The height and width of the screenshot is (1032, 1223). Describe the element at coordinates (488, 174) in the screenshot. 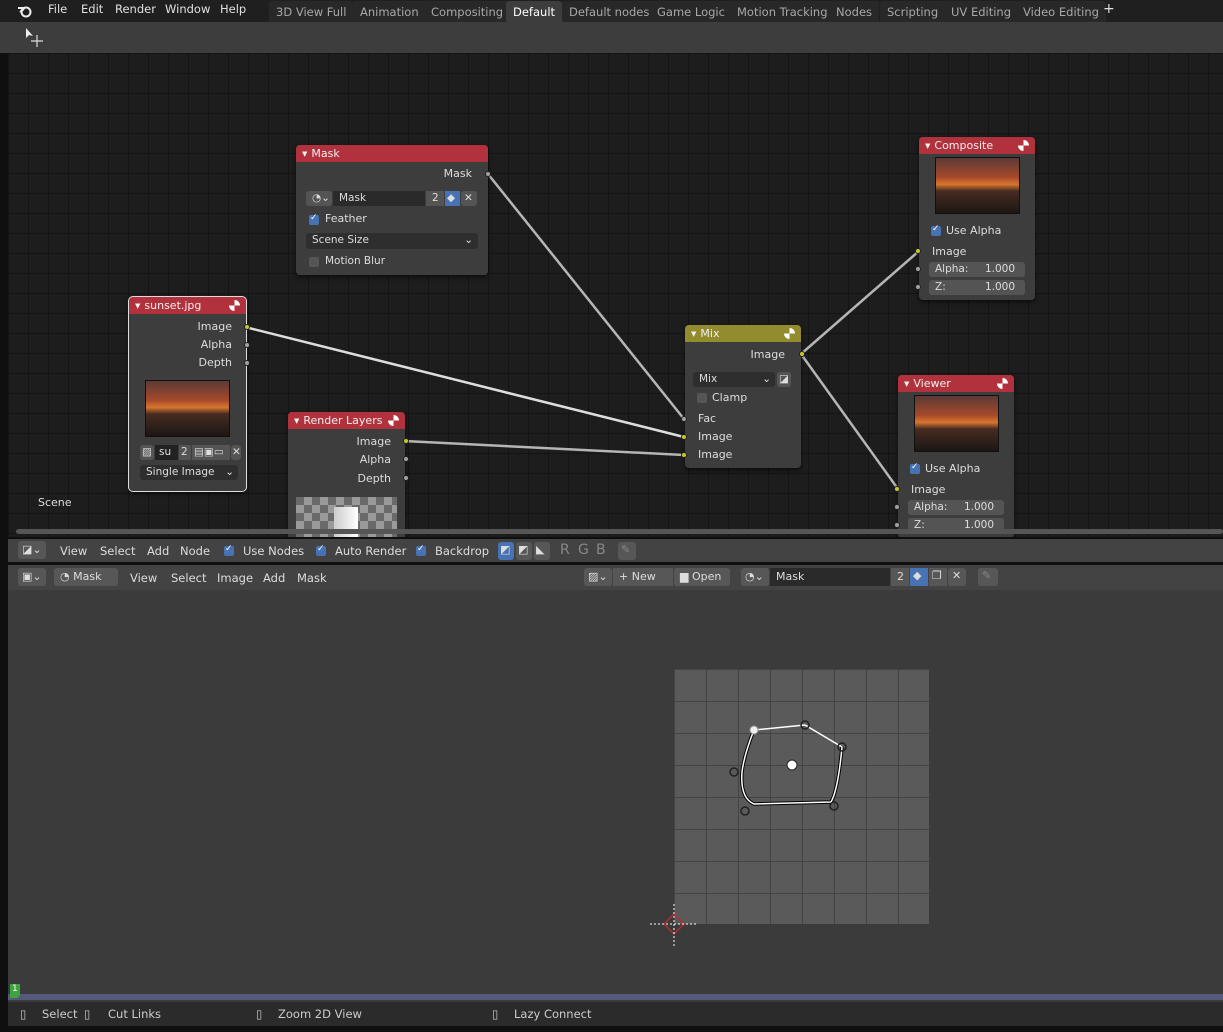

I see `output-socket-mask` at that location.